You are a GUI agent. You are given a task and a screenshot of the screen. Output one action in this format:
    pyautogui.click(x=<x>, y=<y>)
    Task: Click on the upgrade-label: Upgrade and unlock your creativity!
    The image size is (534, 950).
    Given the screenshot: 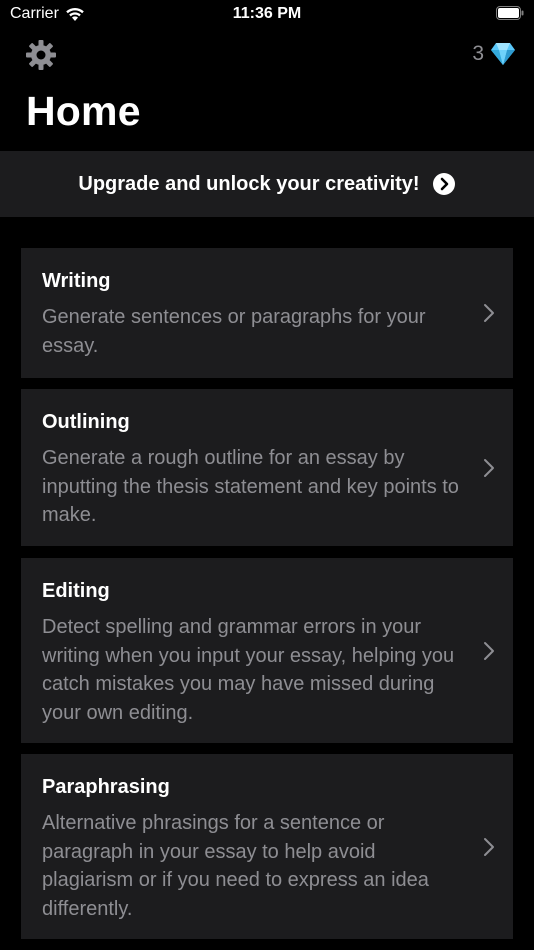 What is the action you would take?
    pyautogui.click(x=249, y=183)
    